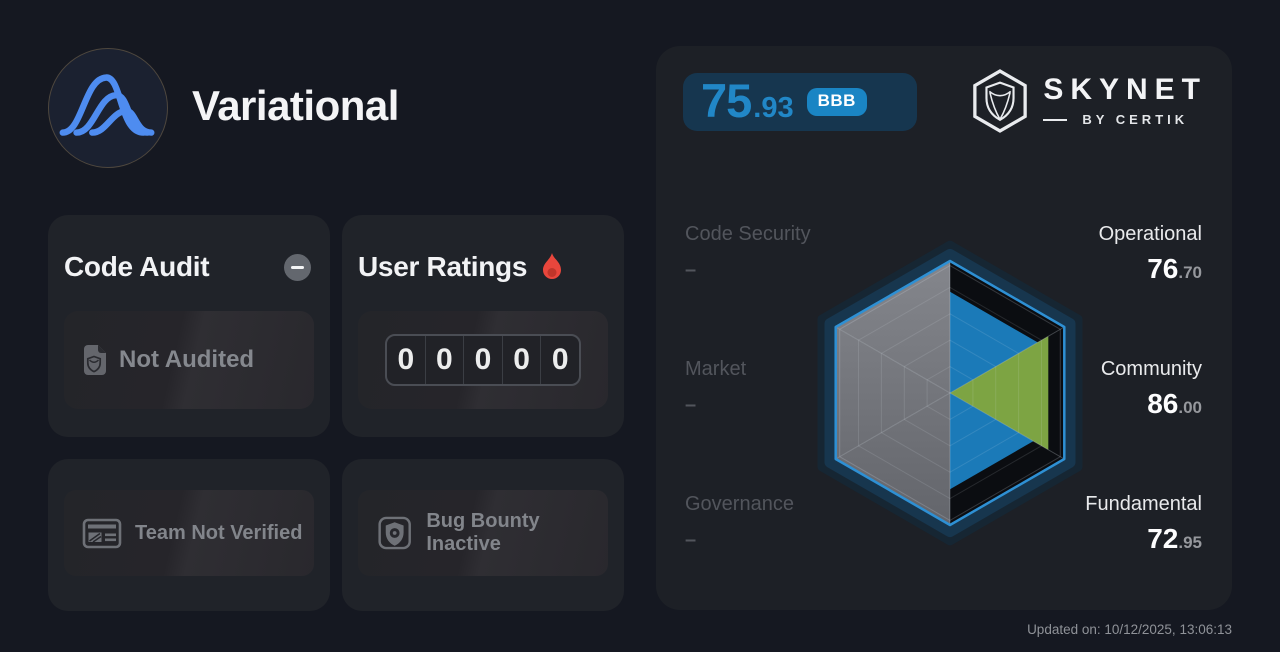 This screenshot has width=1280, height=652. I want to click on axis-market: Market –, so click(775, 387).